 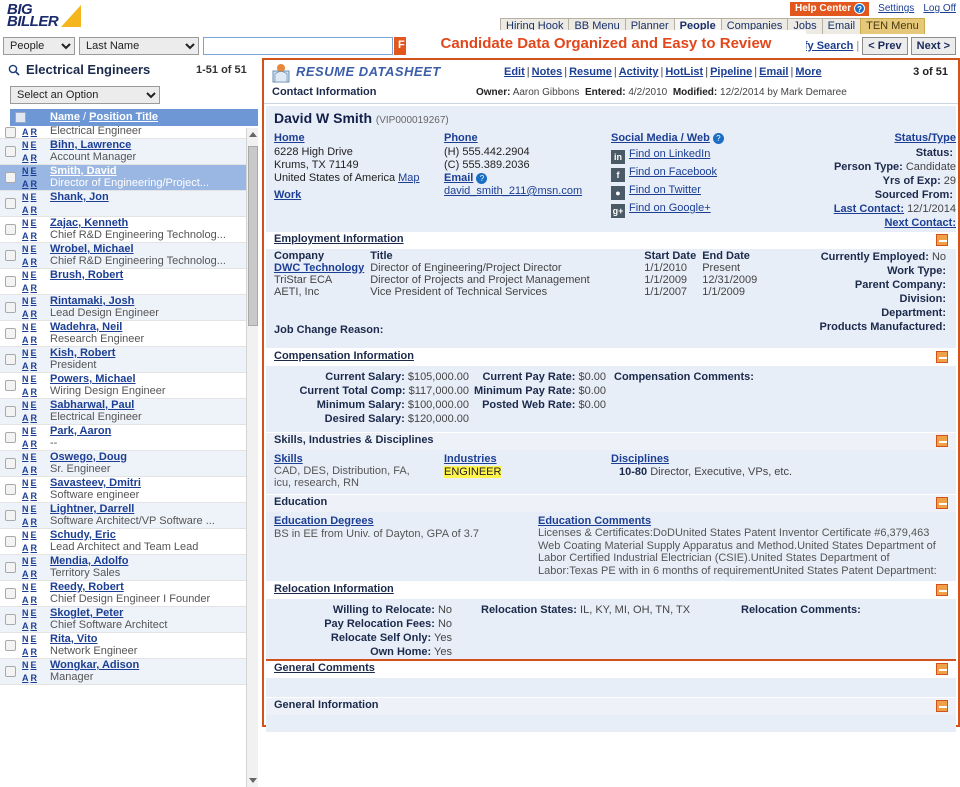 What do you see at coordinates (639, 72) in the screenshot?
I see `activity-link: Activity` at bounding box center [639, 72].